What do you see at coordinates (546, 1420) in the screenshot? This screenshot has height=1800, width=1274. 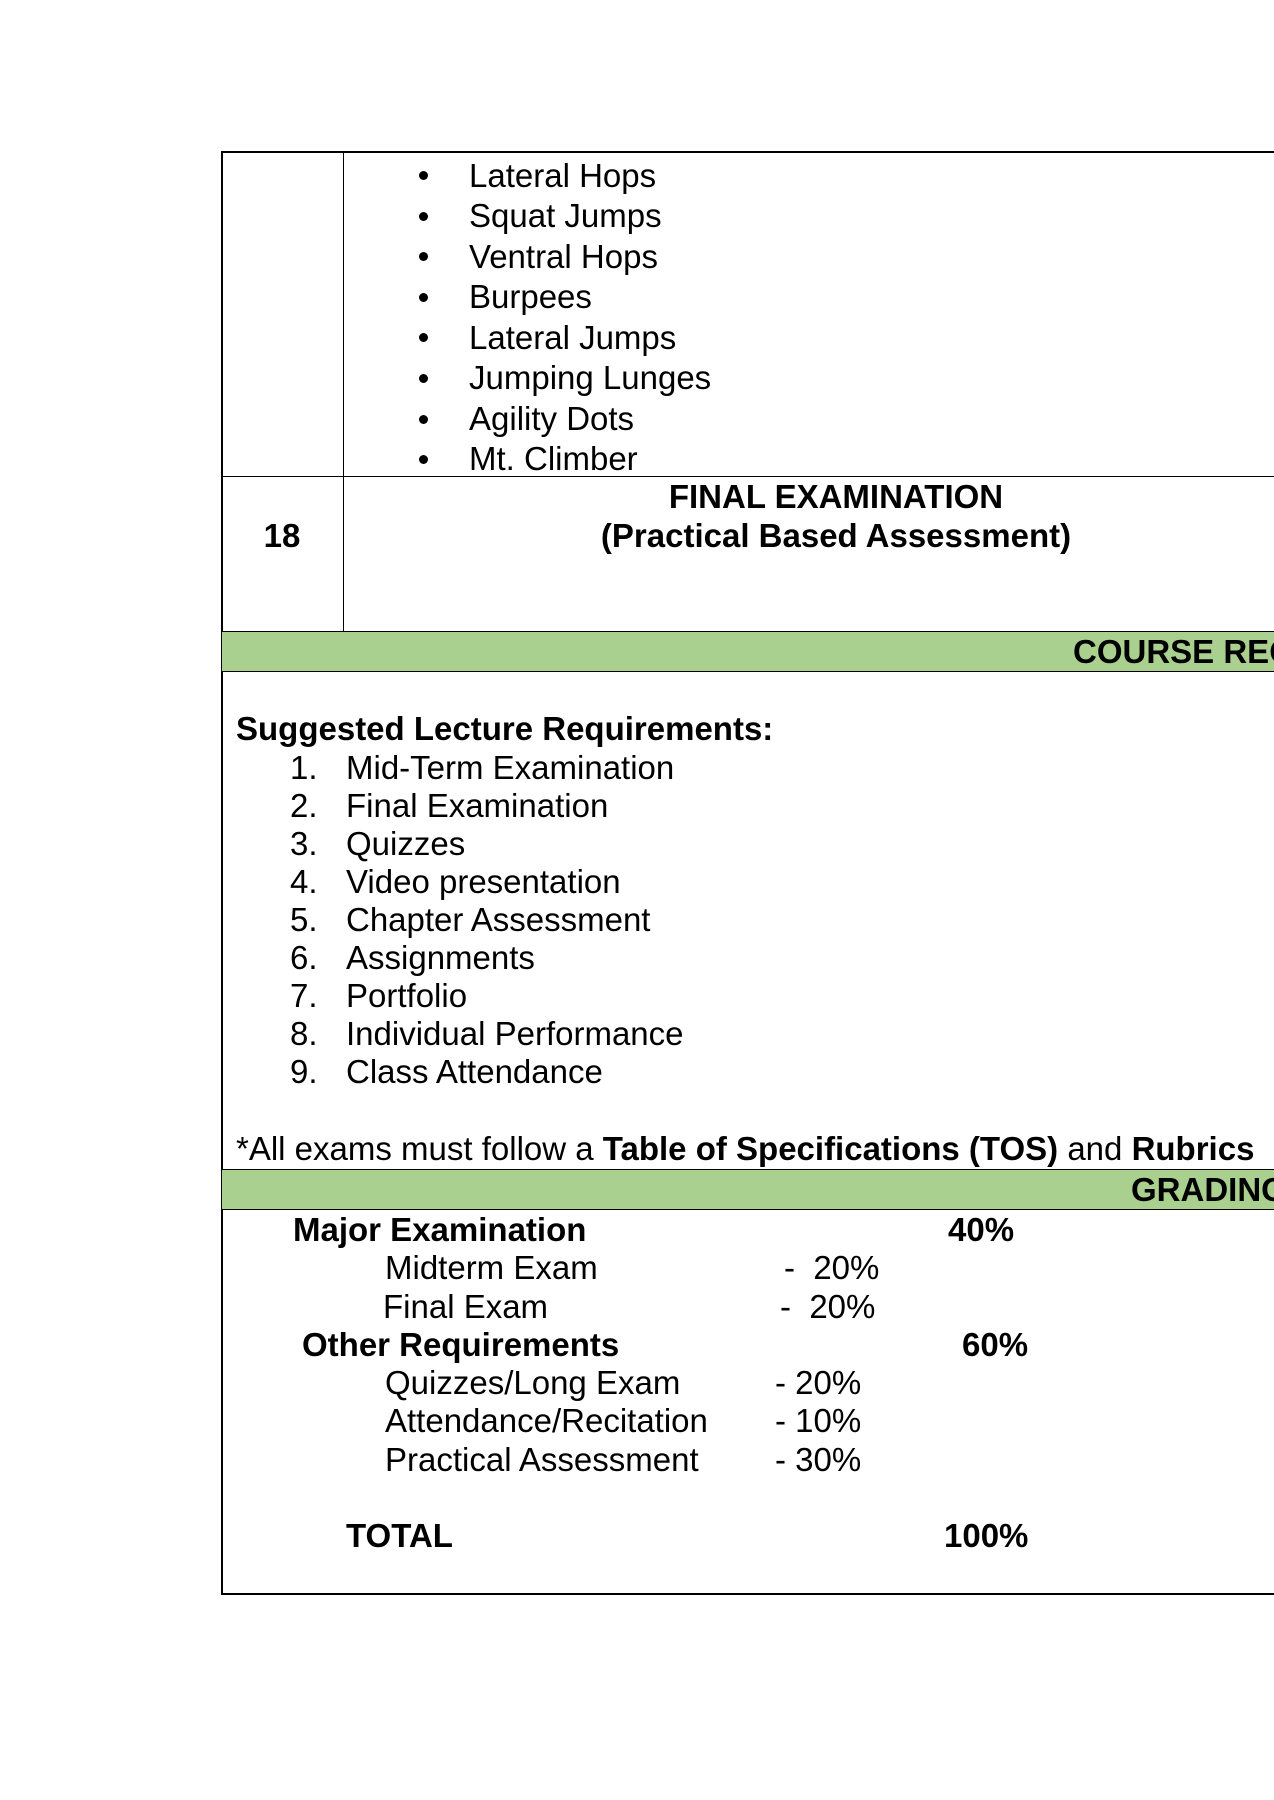 I see `attendance-label: Attendance/Recitation` at bounding box center [546, 1420].